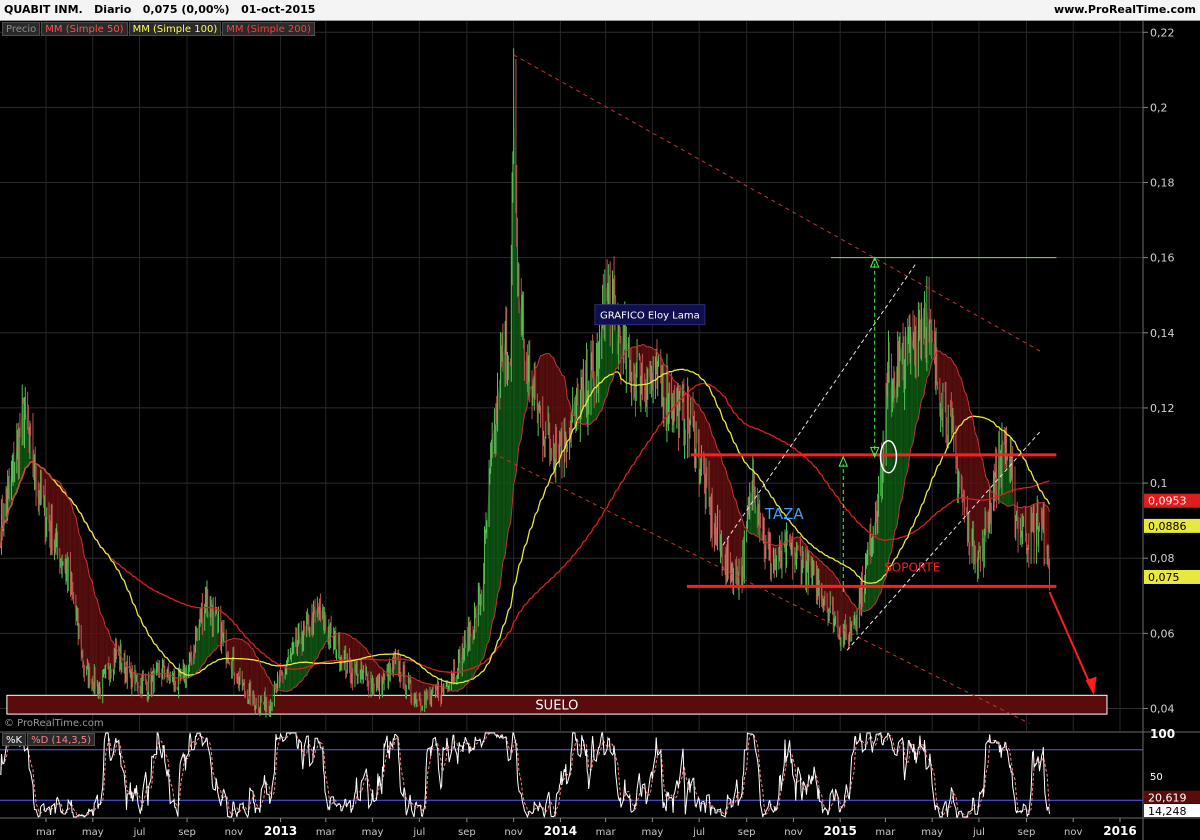  I want to click on legend-ma200: MM (Simple 200), so click(268, 29).